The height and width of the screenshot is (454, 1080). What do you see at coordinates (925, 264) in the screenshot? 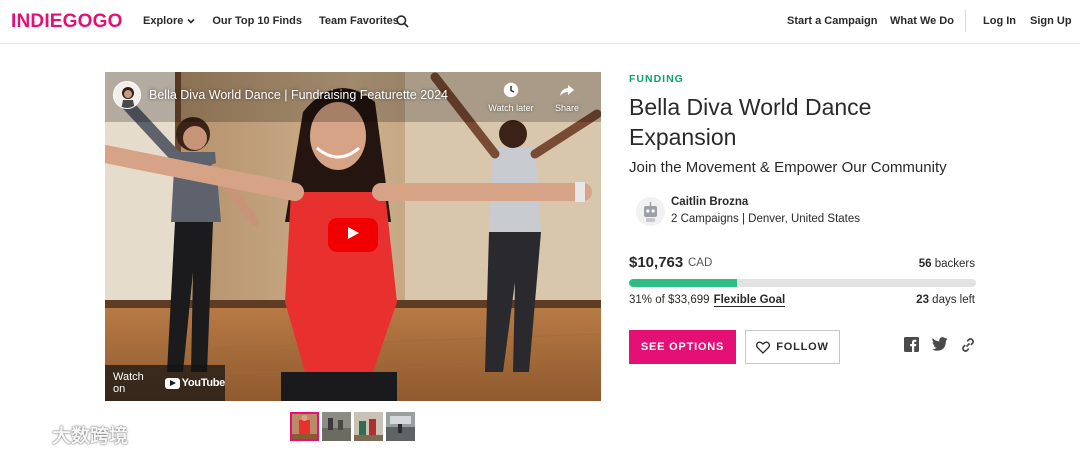
I see `backers-number: 56` at bounding box center [925, 264].